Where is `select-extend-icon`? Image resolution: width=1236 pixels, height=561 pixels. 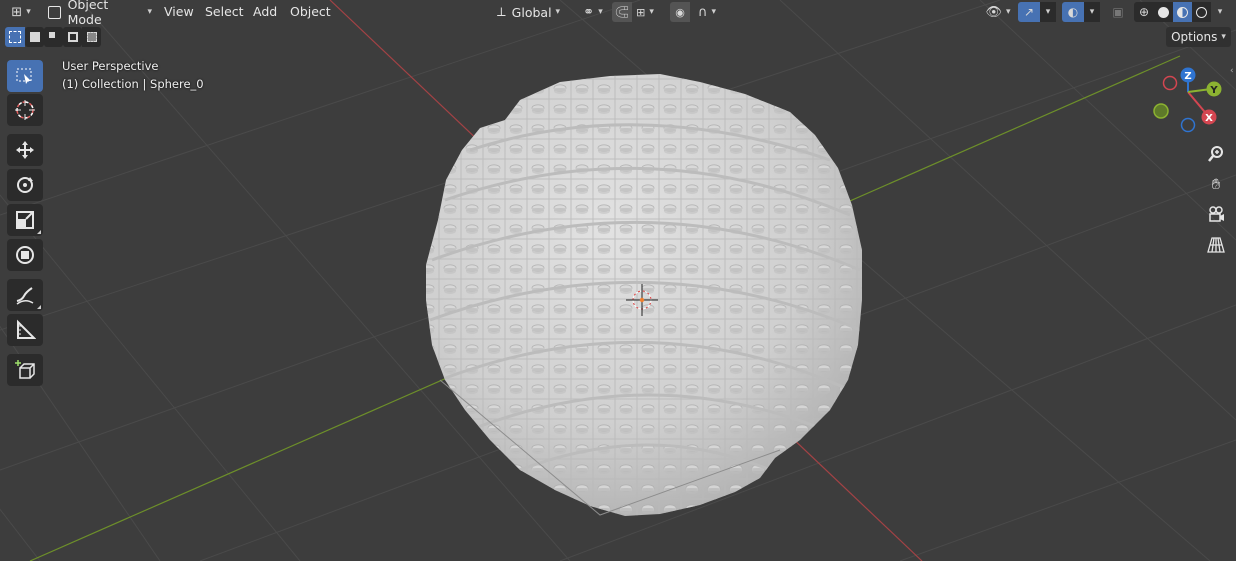 select-extend-icon is located at coordinates (34, 37).